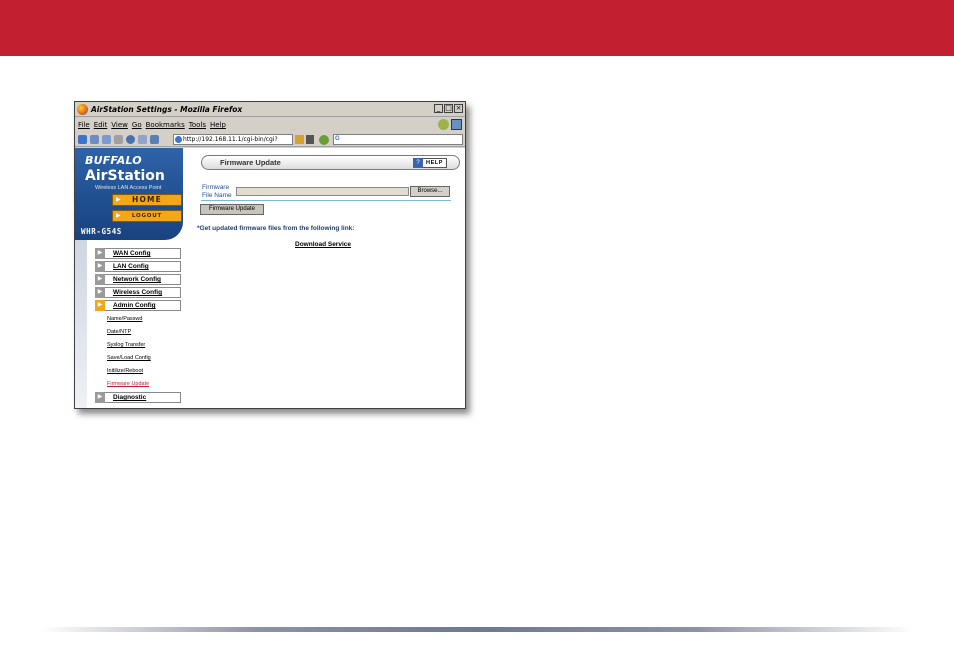 Image resolution: width=954 pixels, height=660 pixels. Describe the element at coordinates (143, 279) in the screenshot. I see `sidebar-item-label: Network Config` at that location.